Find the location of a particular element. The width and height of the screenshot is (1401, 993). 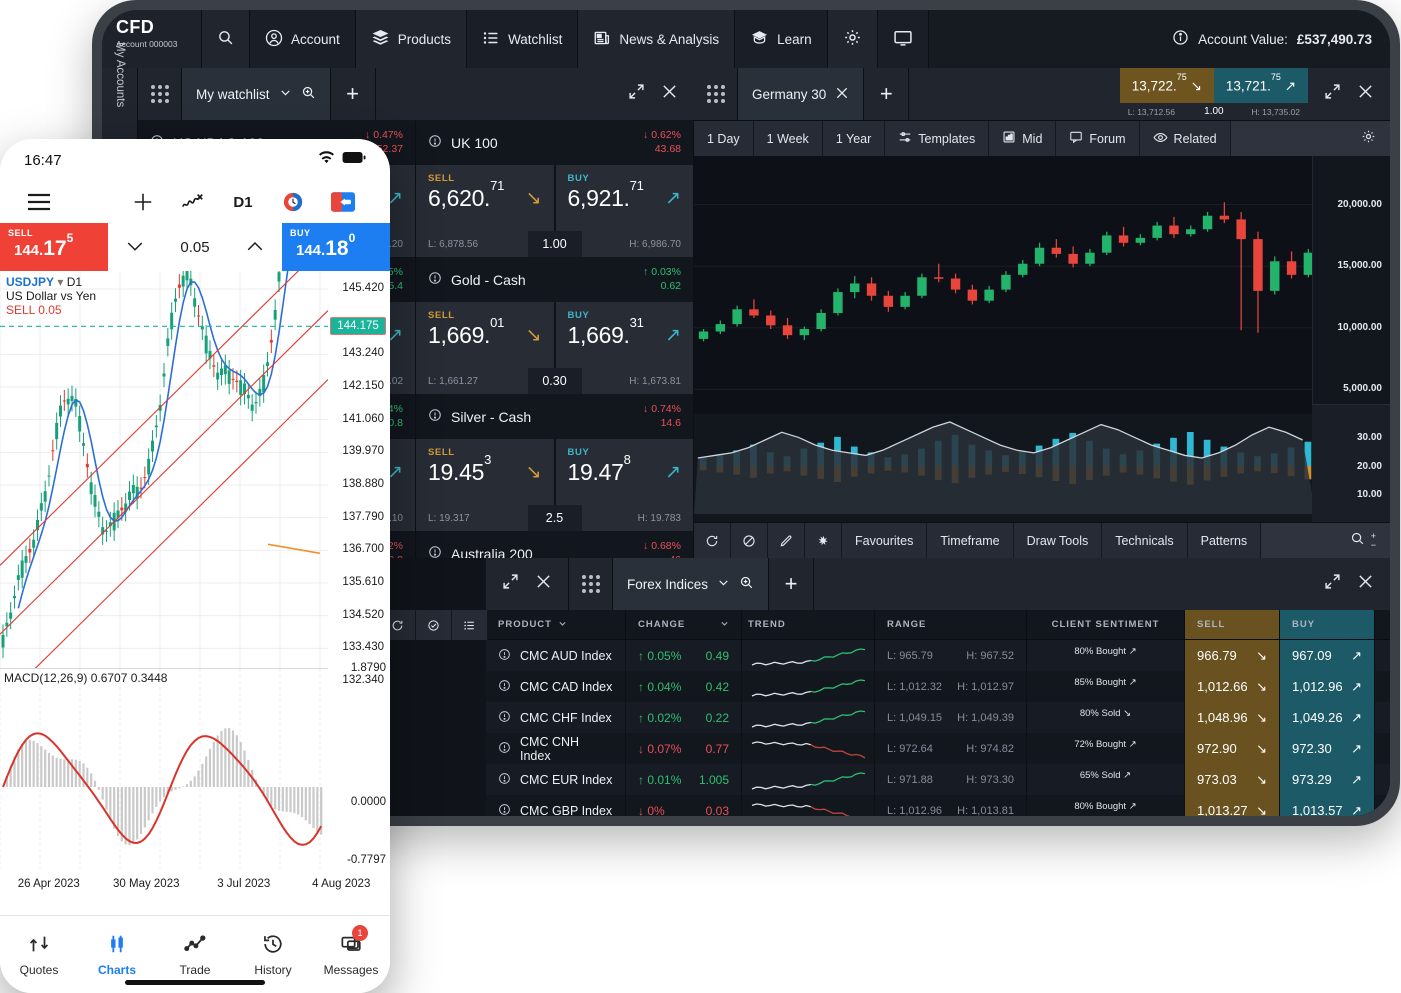

add-chart-tab-button: + is located at coordinates (886, 94).